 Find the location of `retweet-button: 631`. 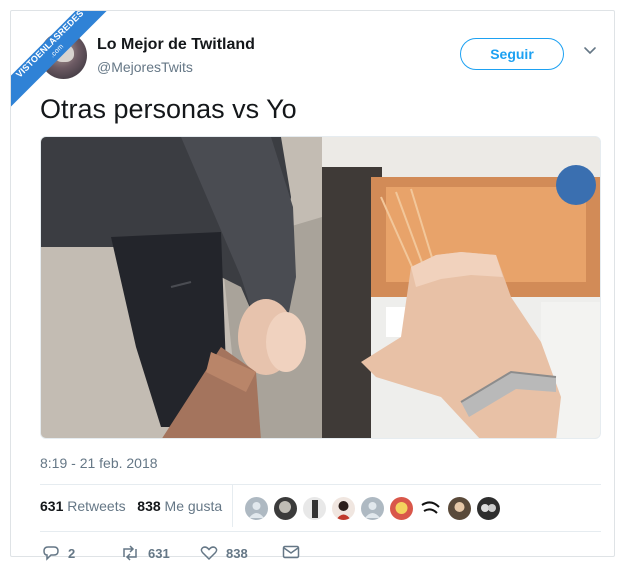

retweet-button: 631 is located at coordinates (145, 553).